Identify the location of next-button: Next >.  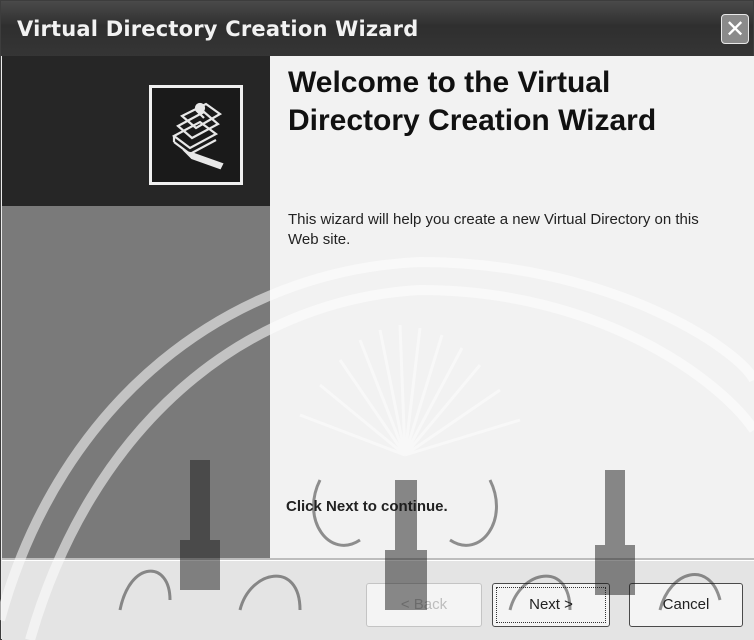
(551, 605).